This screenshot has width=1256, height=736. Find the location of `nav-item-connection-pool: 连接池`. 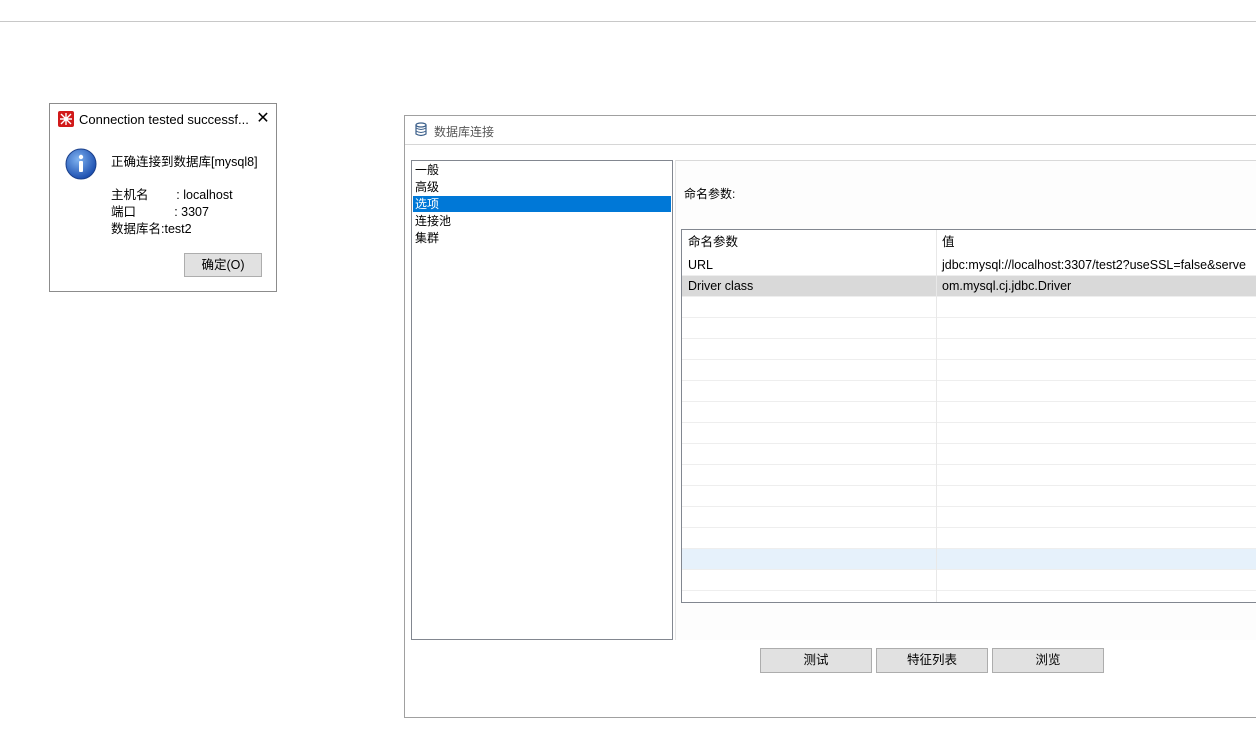

nav-item-connection-pool: 连接池 is located at coordinates (542, 221).